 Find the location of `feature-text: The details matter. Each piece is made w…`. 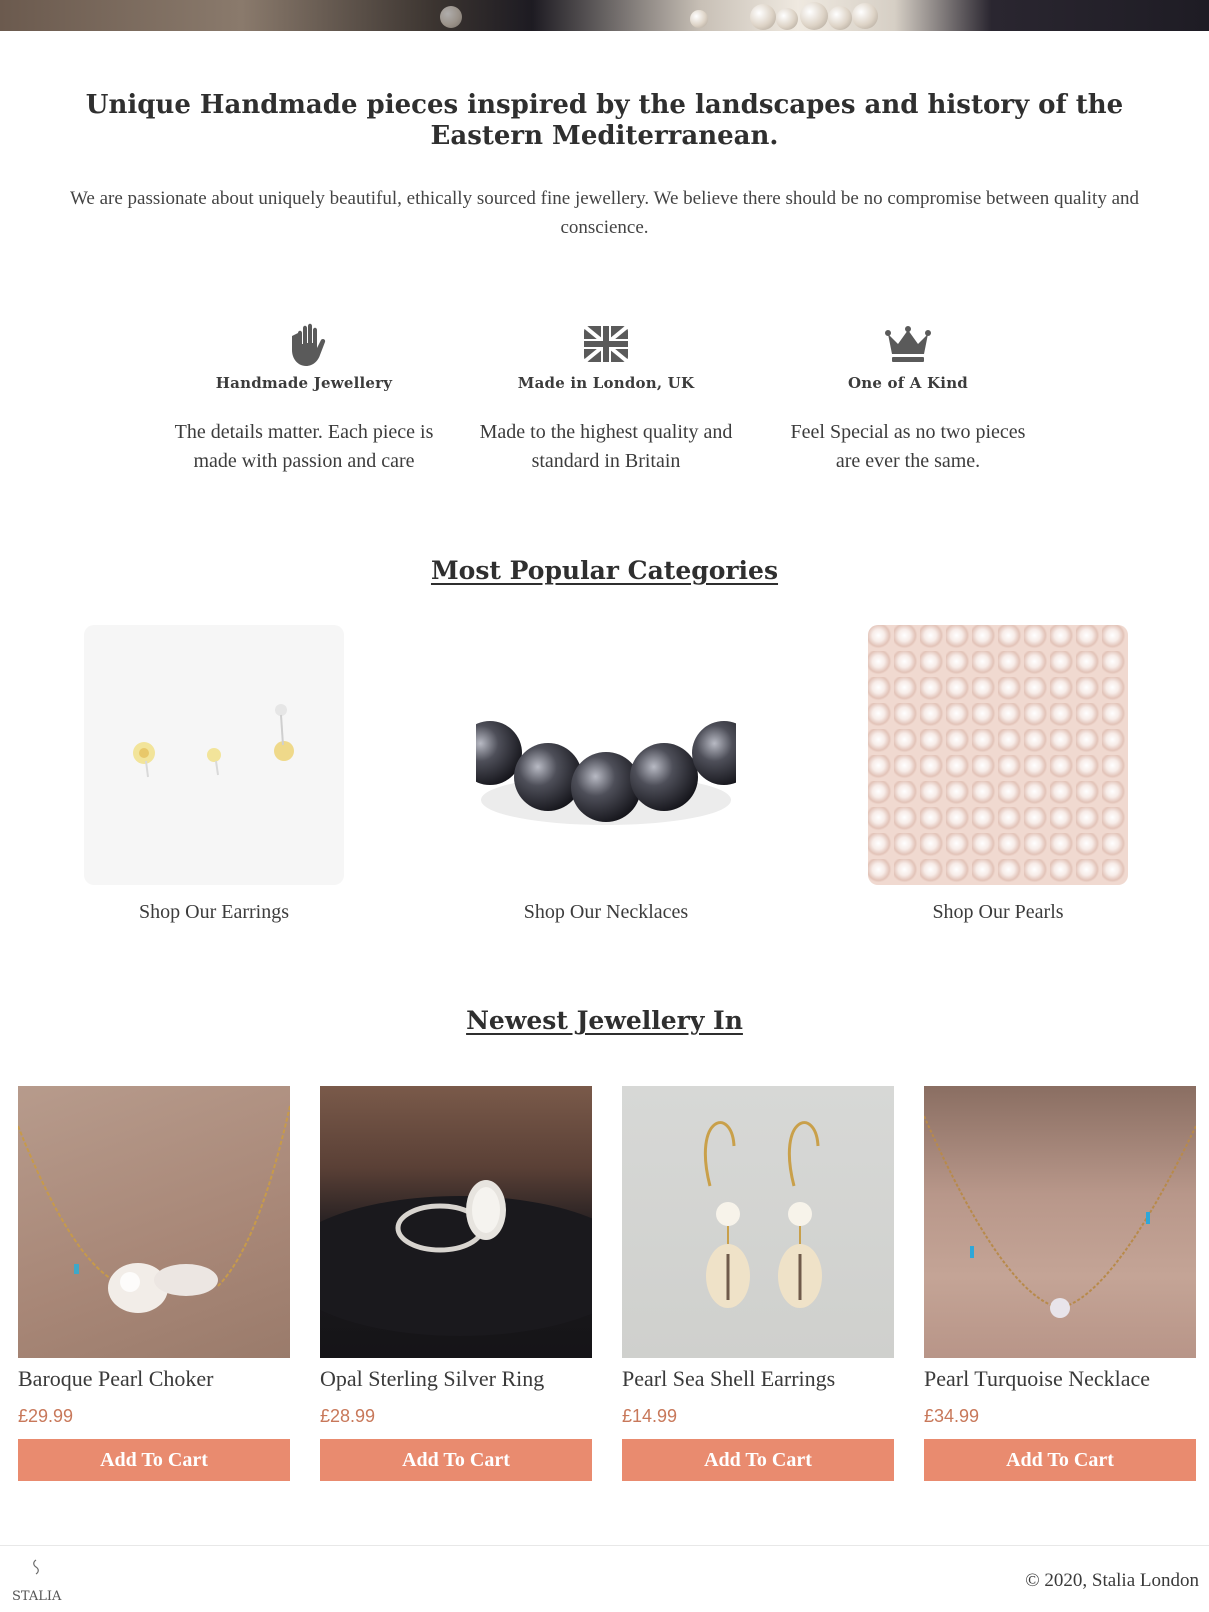

feature-text: The details matter. Each piece is made w… is located at coordinates (304, 446).